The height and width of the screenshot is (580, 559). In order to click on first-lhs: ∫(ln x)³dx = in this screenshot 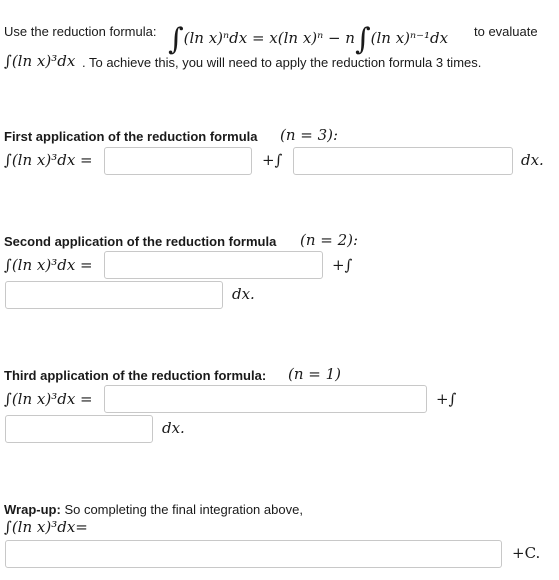, I will do `click(48, 160)`.